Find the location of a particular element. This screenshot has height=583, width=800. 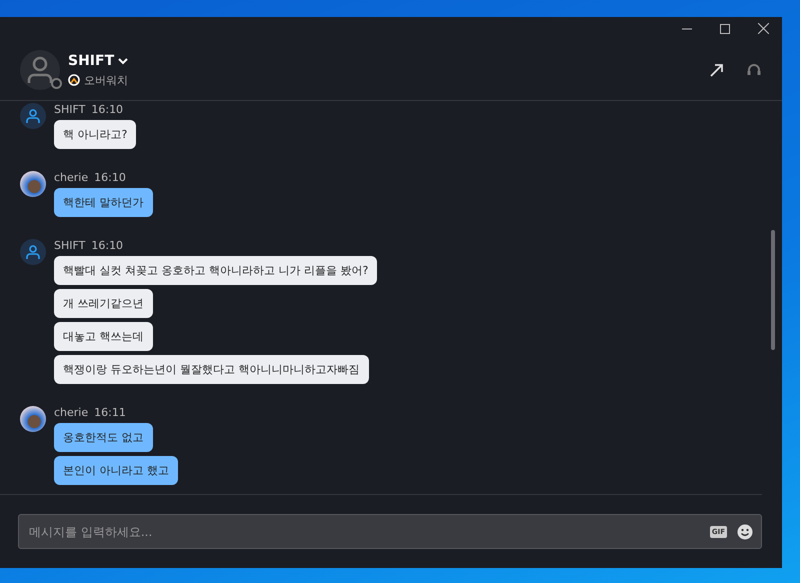

message-bubble: 핵쟁이랑 듀오하는년이 뭘잘했다고 핵아니니마니하고자빠짐 is located at coordinates (211, 369).